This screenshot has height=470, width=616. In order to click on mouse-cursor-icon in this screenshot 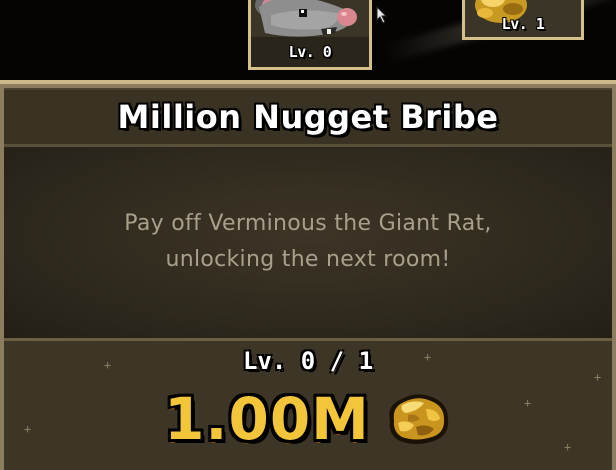, I will do `click(382, 15)`.